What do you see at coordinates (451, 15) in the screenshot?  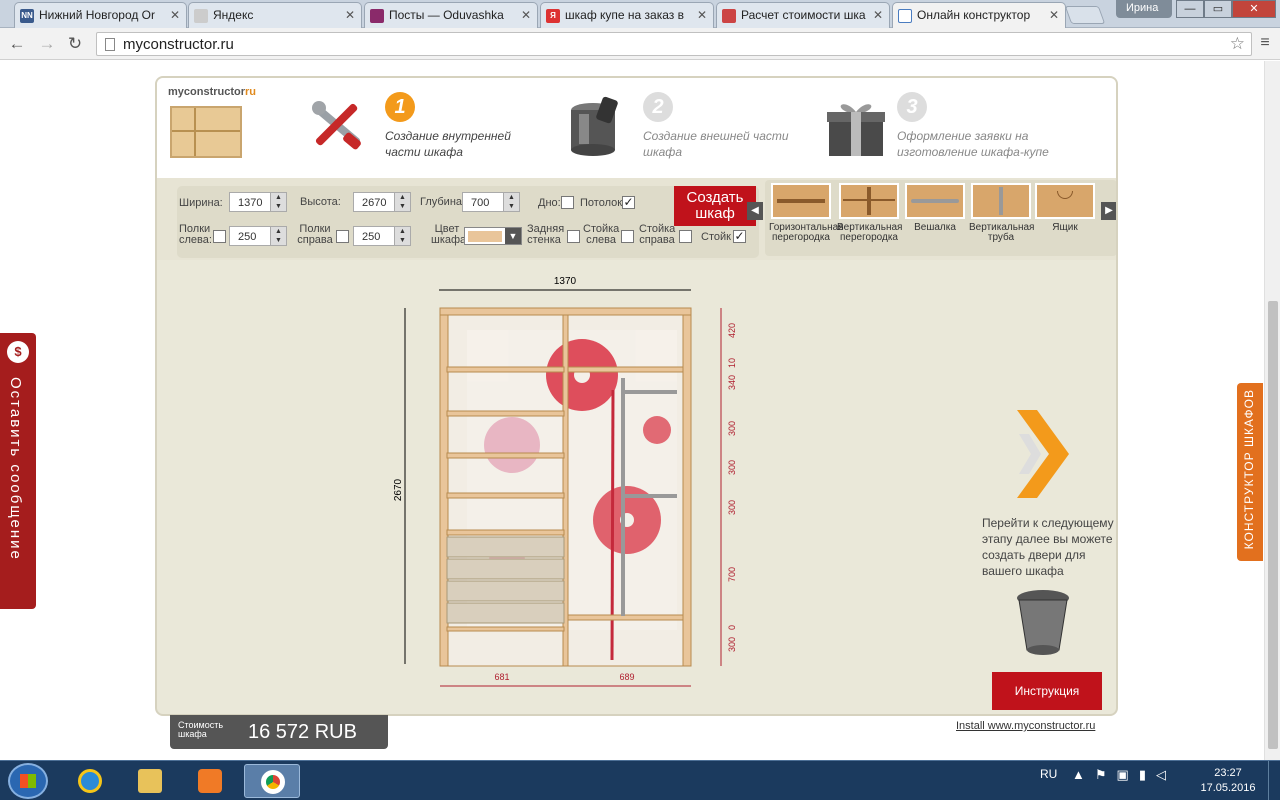 I see `browser-tab: Посты — Oduvashka ✕` at bounding box center [451, 15].